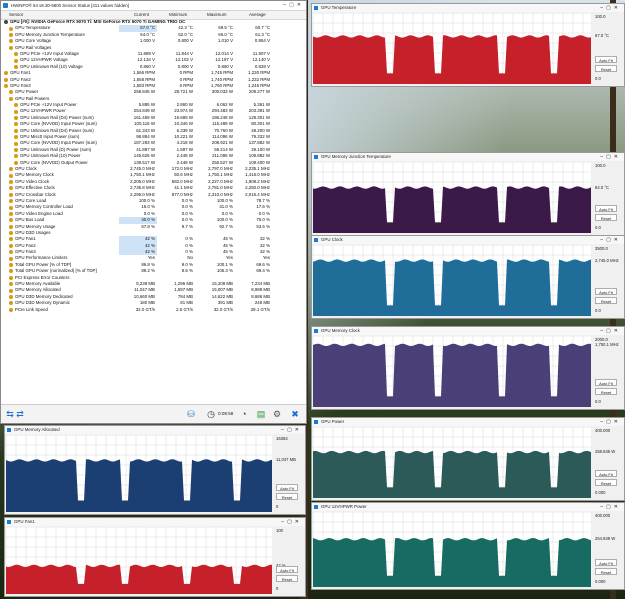  Describe the element at coordinates (607, 48) in the screenshot. I see `graph-side-panel: 100.0 67.0 °C Auto Fit Reset 0.0` at that location.